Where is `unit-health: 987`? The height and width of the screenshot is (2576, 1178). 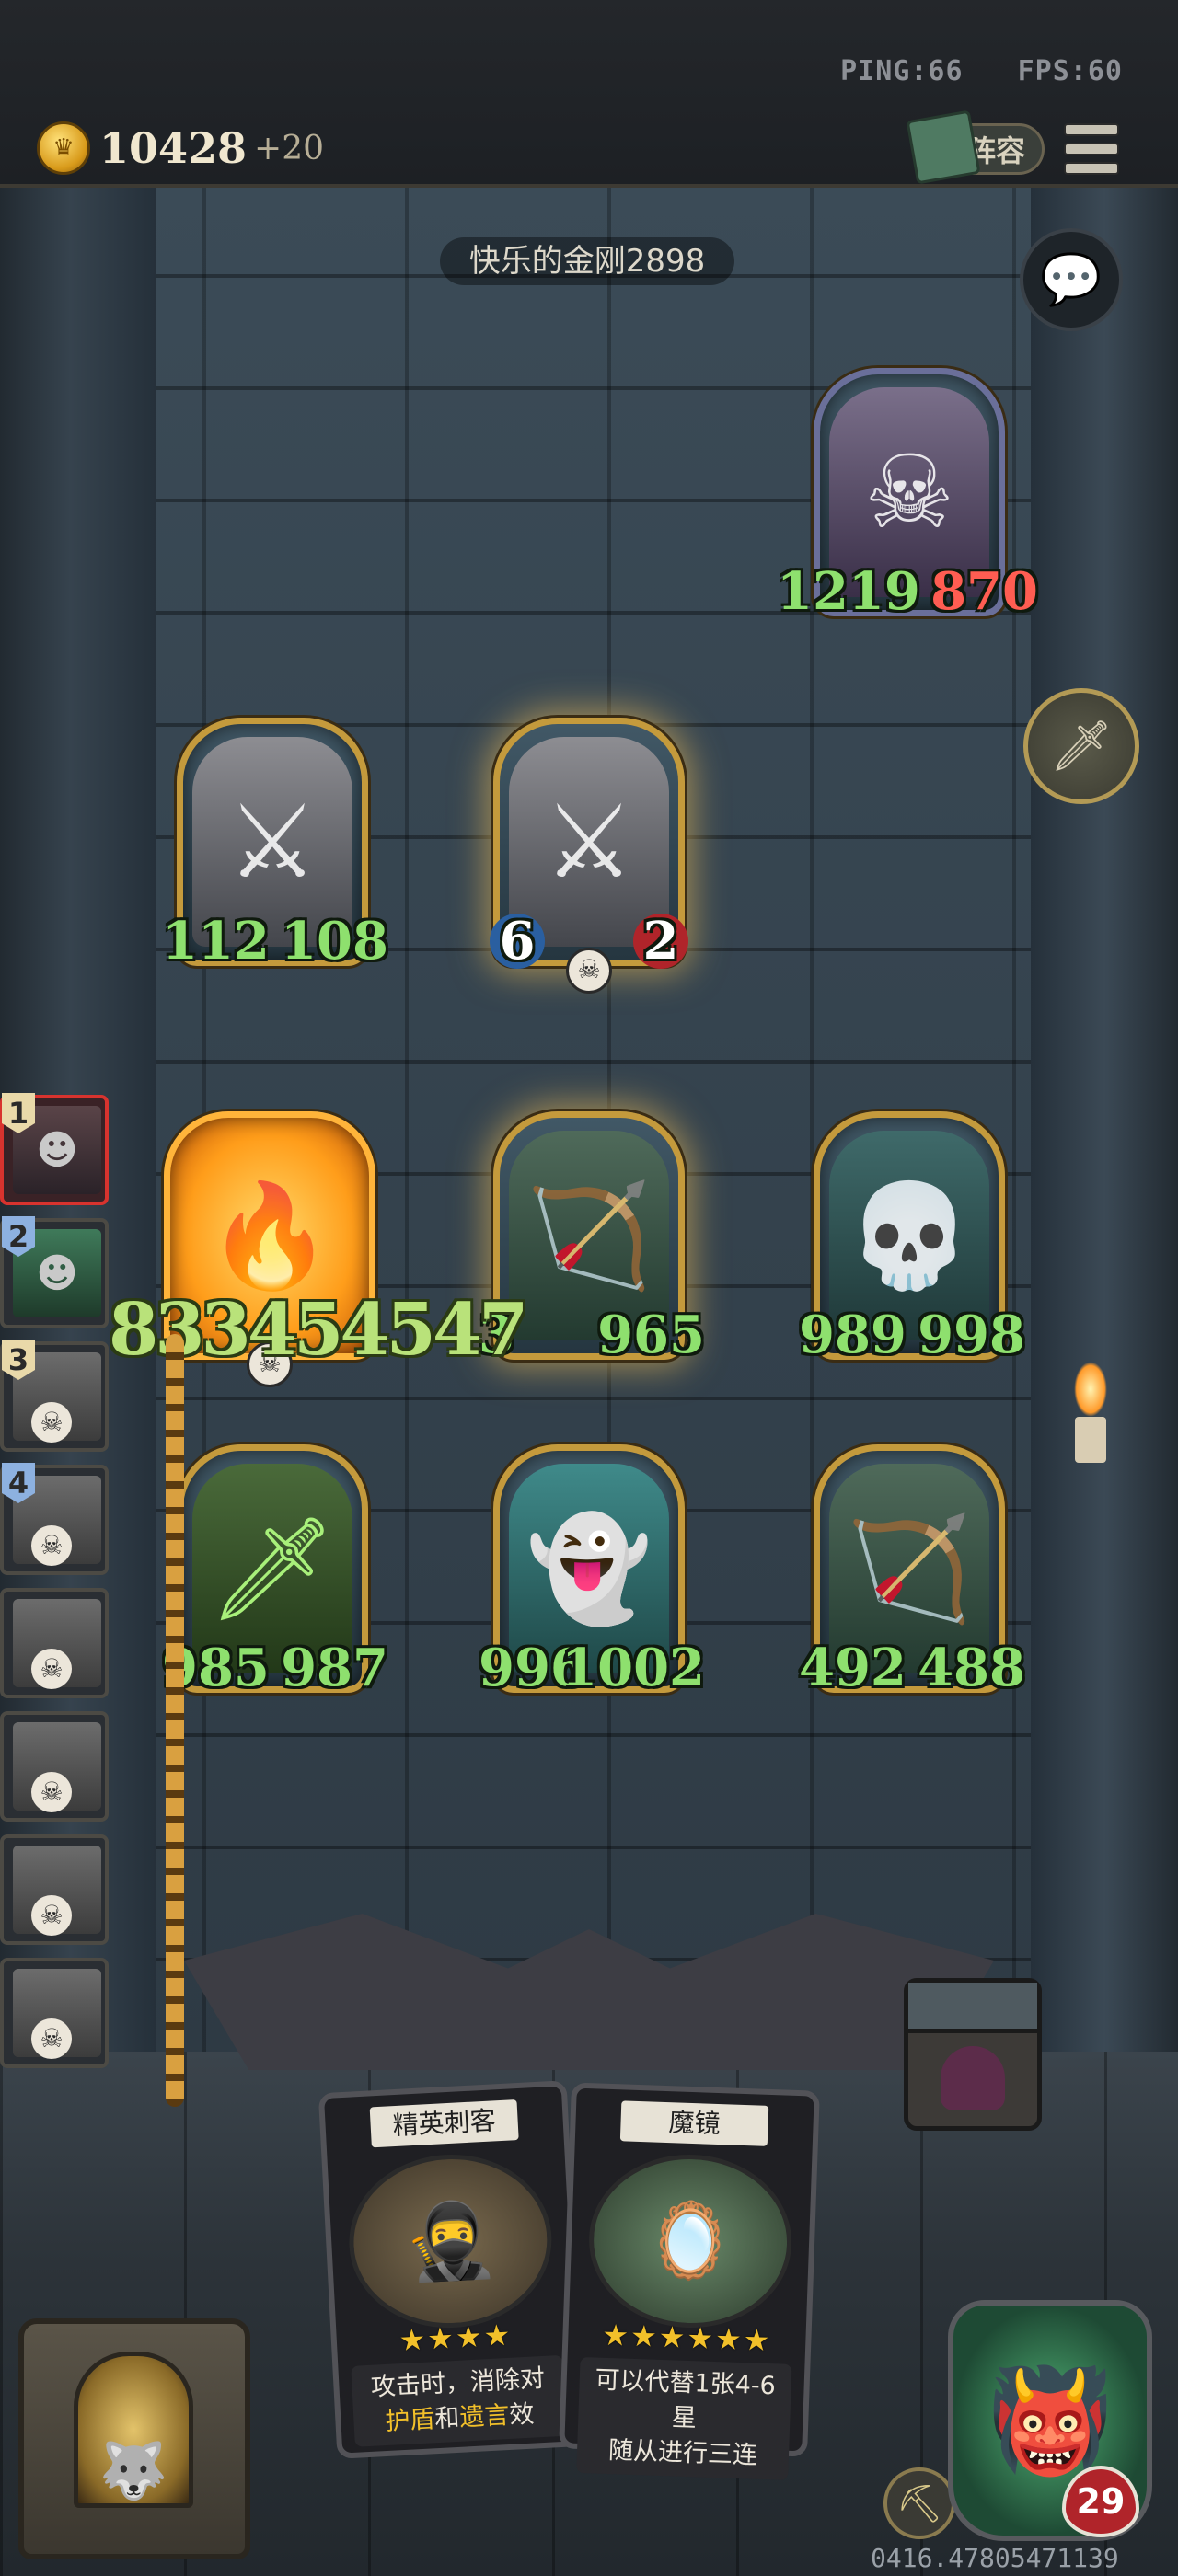 unit-health: 987 is located at coordinates (334, 1668).